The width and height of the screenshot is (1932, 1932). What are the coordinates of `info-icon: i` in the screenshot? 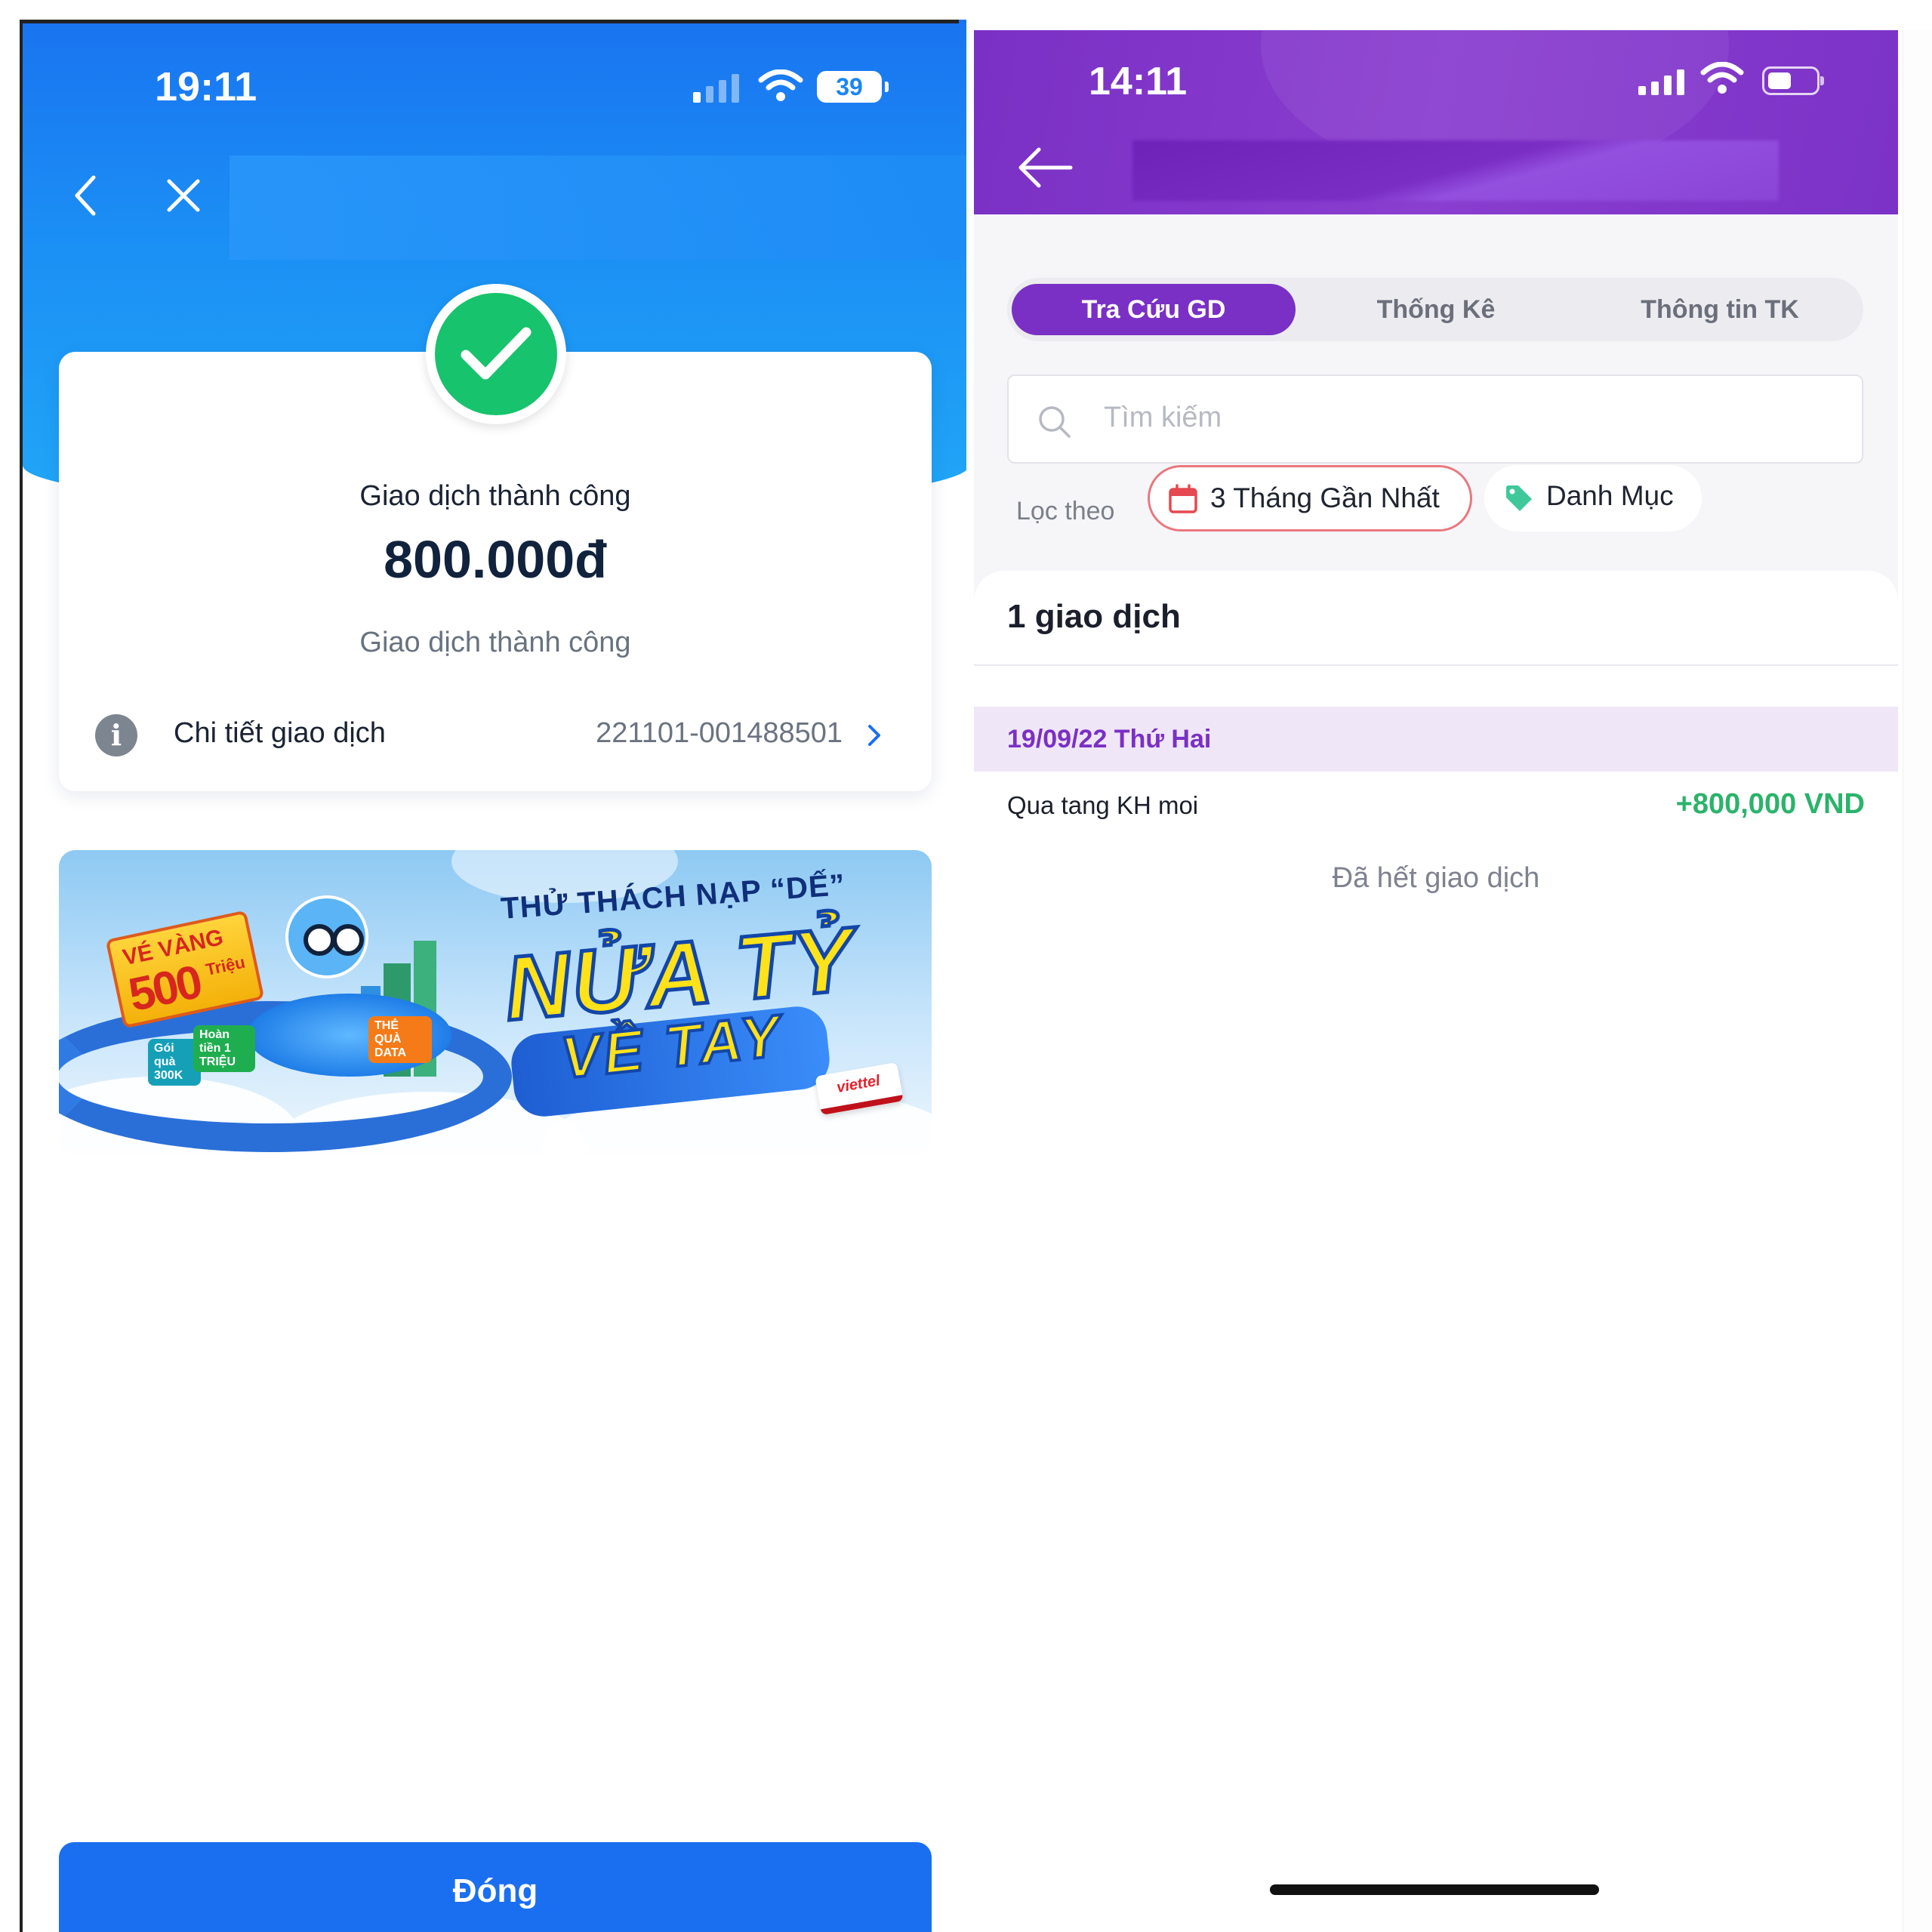 It's located at (116, 735).